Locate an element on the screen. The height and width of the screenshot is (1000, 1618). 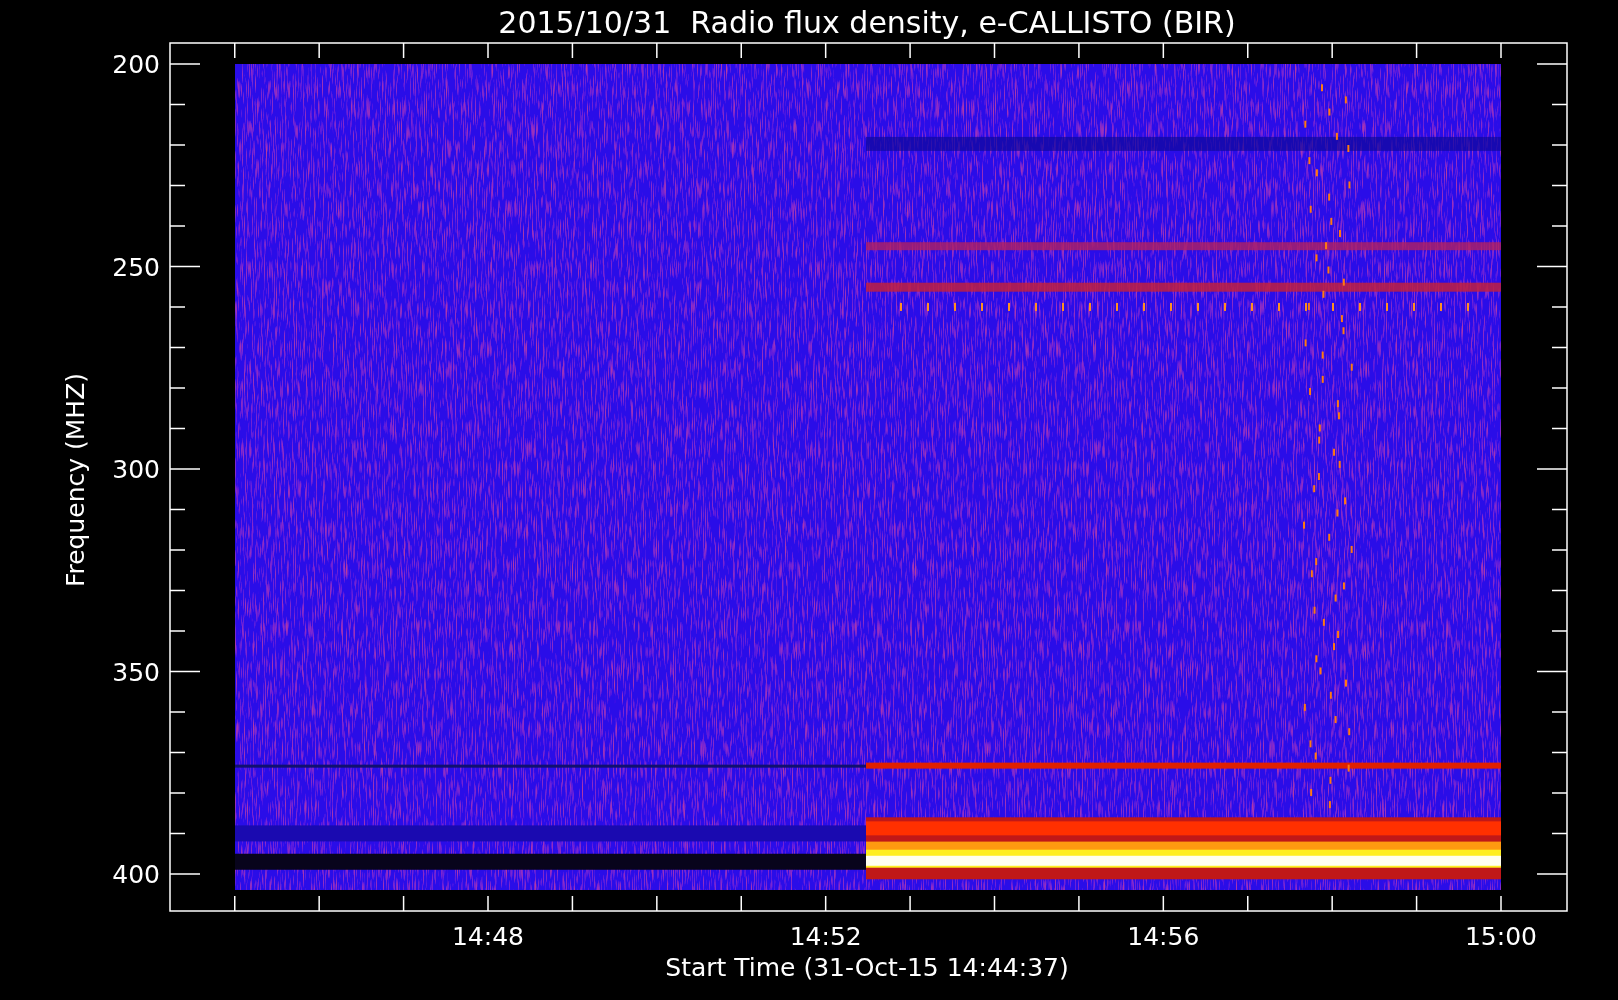
chart-title: 2015/10/31 Radio flux density, e-CALLISTO (BIR) is located at coordinates (867, 22).